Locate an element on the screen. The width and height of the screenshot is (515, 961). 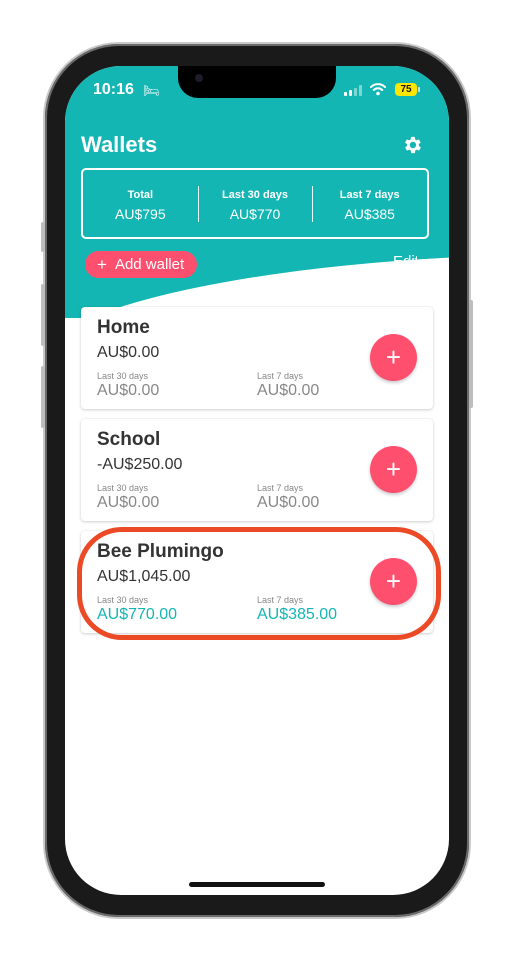
add-wallet-label: Add wallet is located at coordinates (149, 264).